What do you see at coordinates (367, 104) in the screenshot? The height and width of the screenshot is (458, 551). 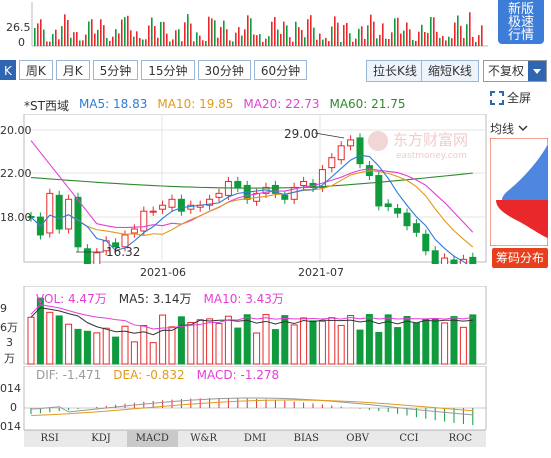 I see `ma60-value: MA60: 21.75` at bounding box center [367, 104].